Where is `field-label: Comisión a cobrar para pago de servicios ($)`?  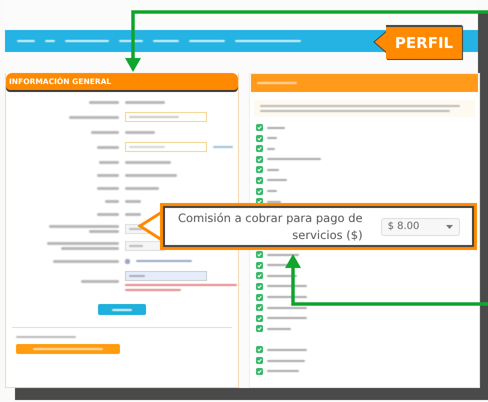 field-label: Comisión a cobrar para pago de servicios ($) is located at coordinates (269, 227).